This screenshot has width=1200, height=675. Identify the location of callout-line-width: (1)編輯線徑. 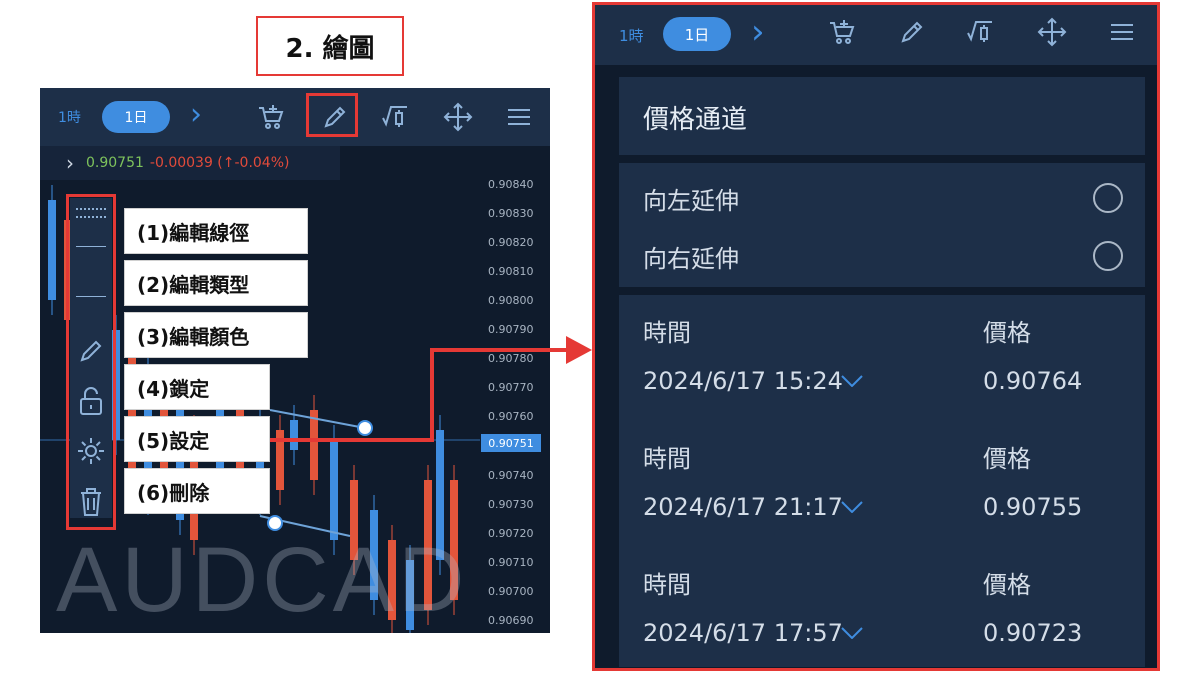
(216, 231).